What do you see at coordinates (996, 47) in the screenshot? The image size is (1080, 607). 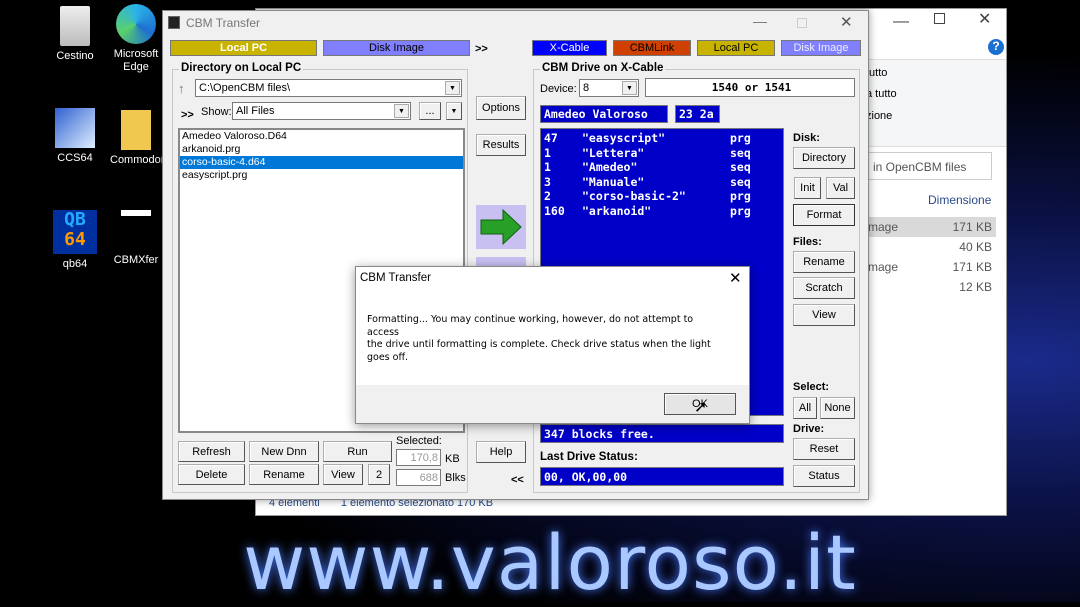 I see `help-icon: ?` at bounding box center [996, 47].